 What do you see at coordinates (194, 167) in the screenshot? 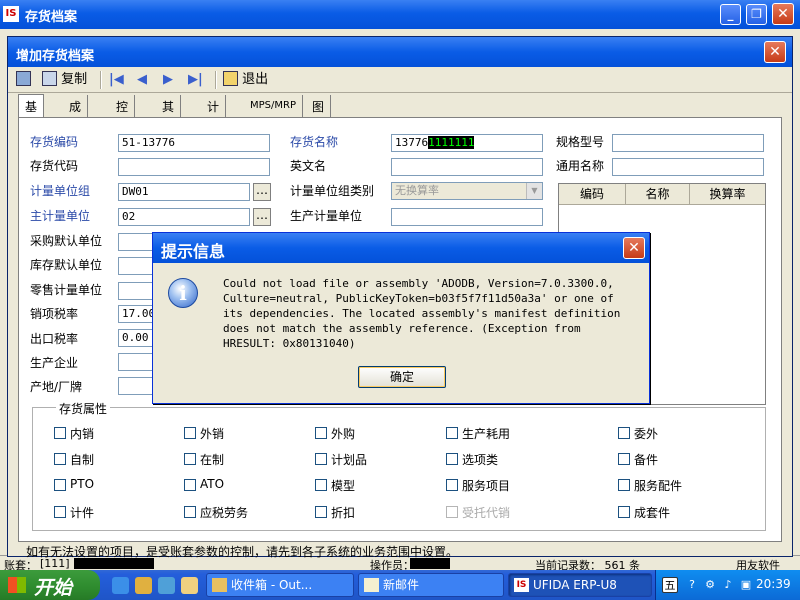
I see `inventory-alias-input` at bounding box center [194, 167].